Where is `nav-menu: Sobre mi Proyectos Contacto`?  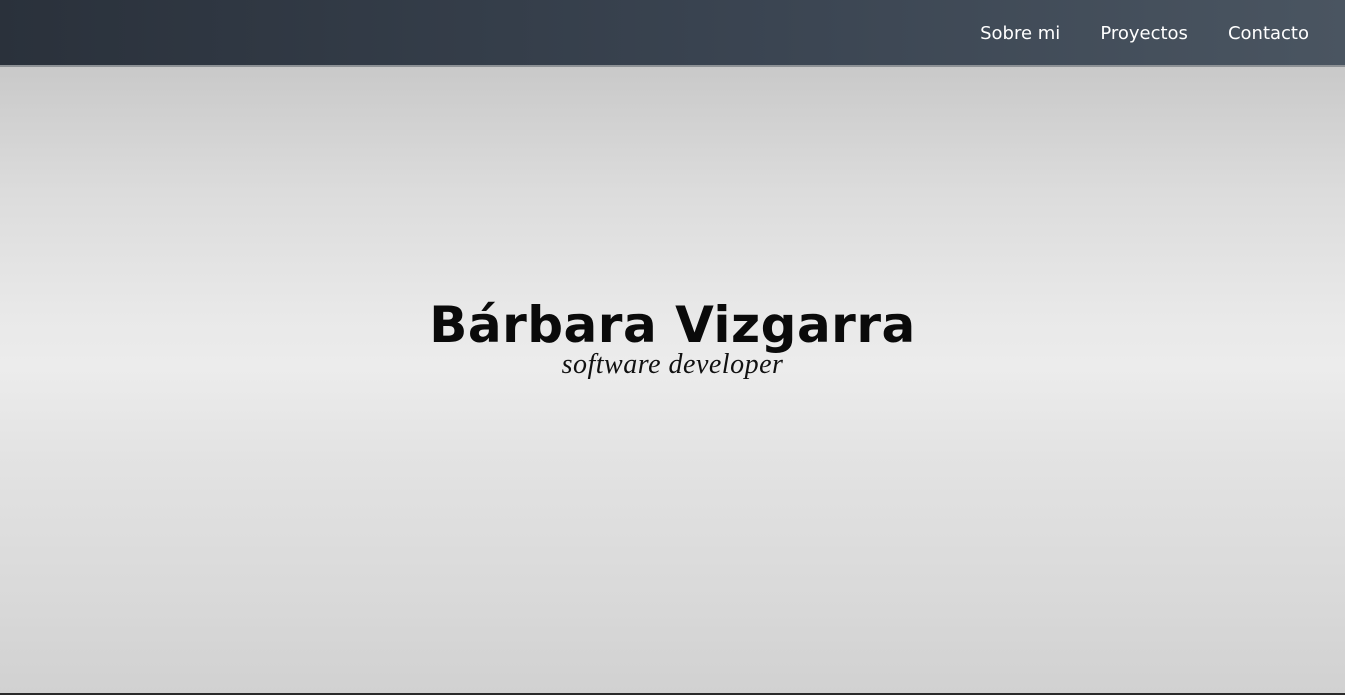
nav-menu: Sobre mi Proyectos Contacto is located at coordinates (1144, 32).